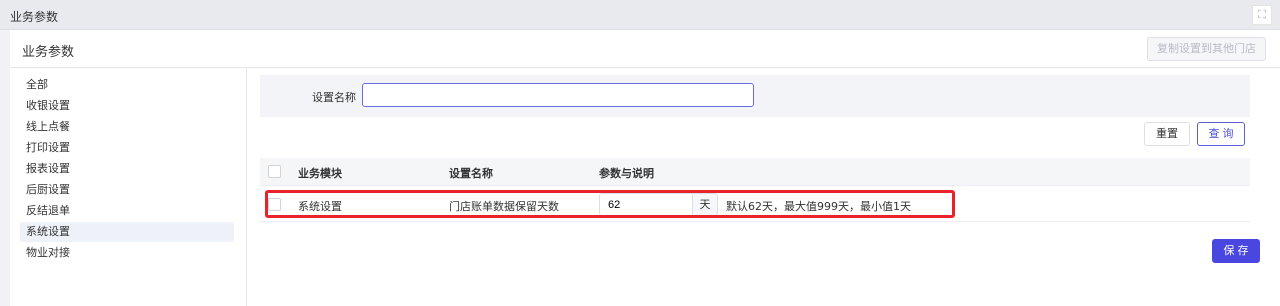 The image size is (1280, 306). Describe the element at coordinates (127, 169) in the screenshot. I see `sidebar-item-report: 报表设置` at that location.